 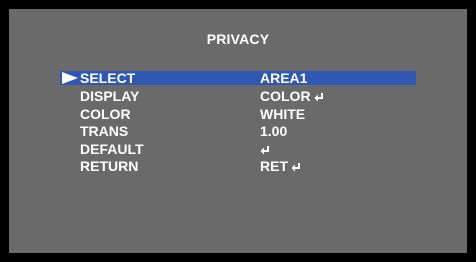 I want to click on menu-item-label: DEFAULT, so click(x=112, y=149).